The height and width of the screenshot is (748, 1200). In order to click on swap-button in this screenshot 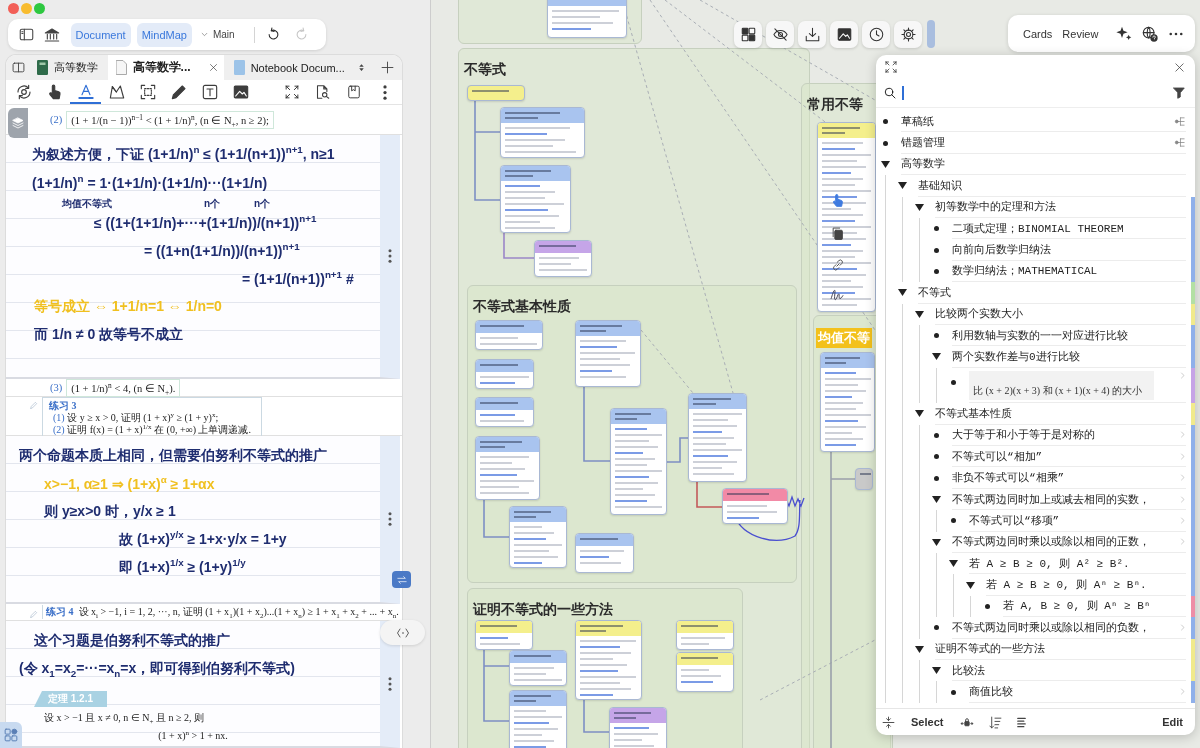, I will do `click(401, 579)`.